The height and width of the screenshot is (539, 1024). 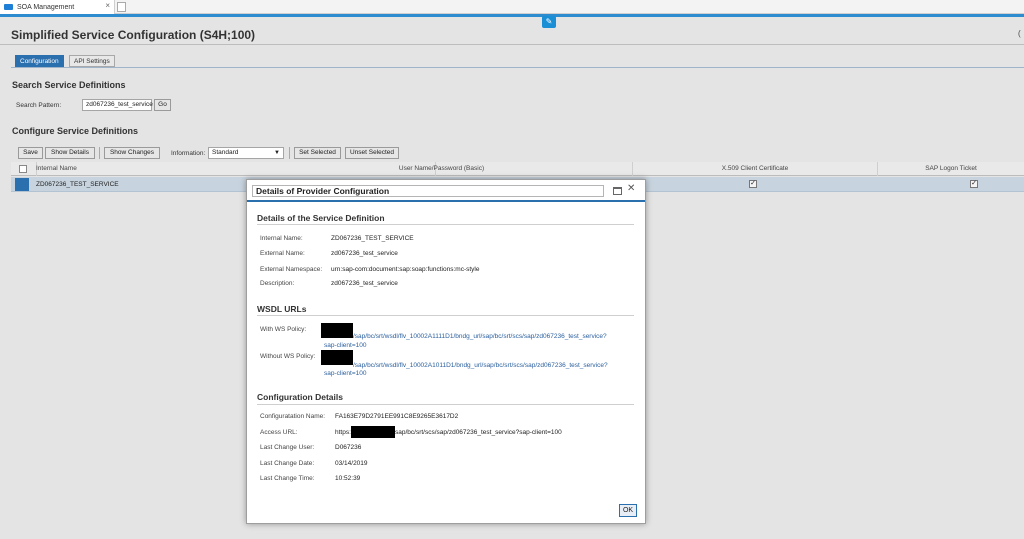 What do you see at coordinates (117, 105) in the screenshot?
I see `search-pattern-input: zd067236_test_service` at bounding box center [117, 105].